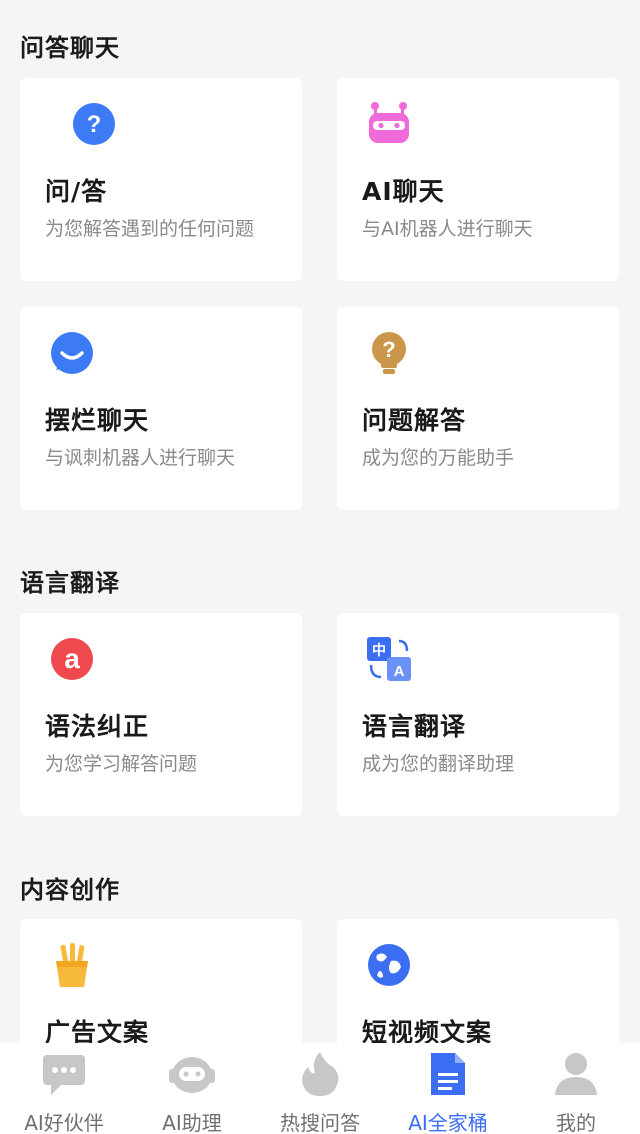 The width and height of the screenshot is (640, 1134). What do you see at coordinates (161, 408) in the screenshot?
I see `card-slacker-chat: 摆烂聊天 与讽刺机器人进行聊天` at bounding box center [161, 408].